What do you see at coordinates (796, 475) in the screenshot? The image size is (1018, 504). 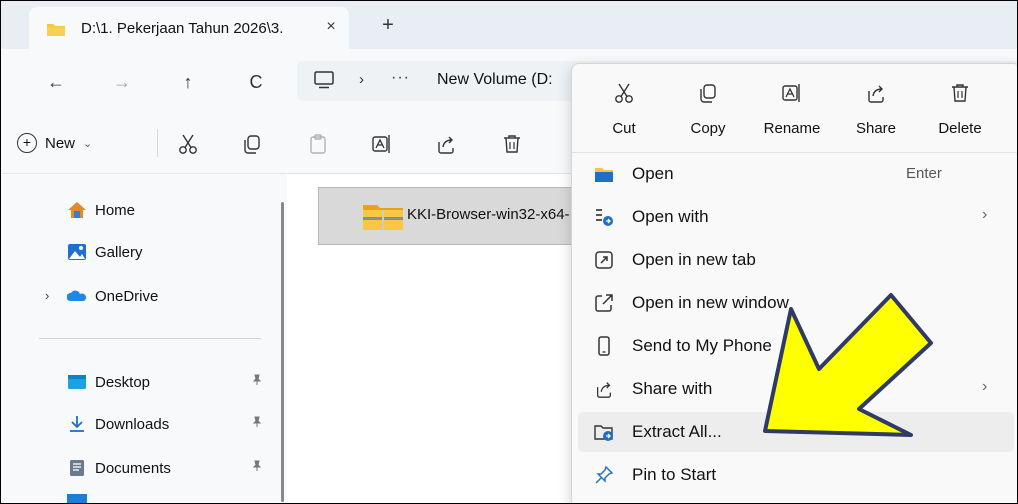 I see `menu-item-pin-to-start: Pin to Start` at bounding box center [796, 475].